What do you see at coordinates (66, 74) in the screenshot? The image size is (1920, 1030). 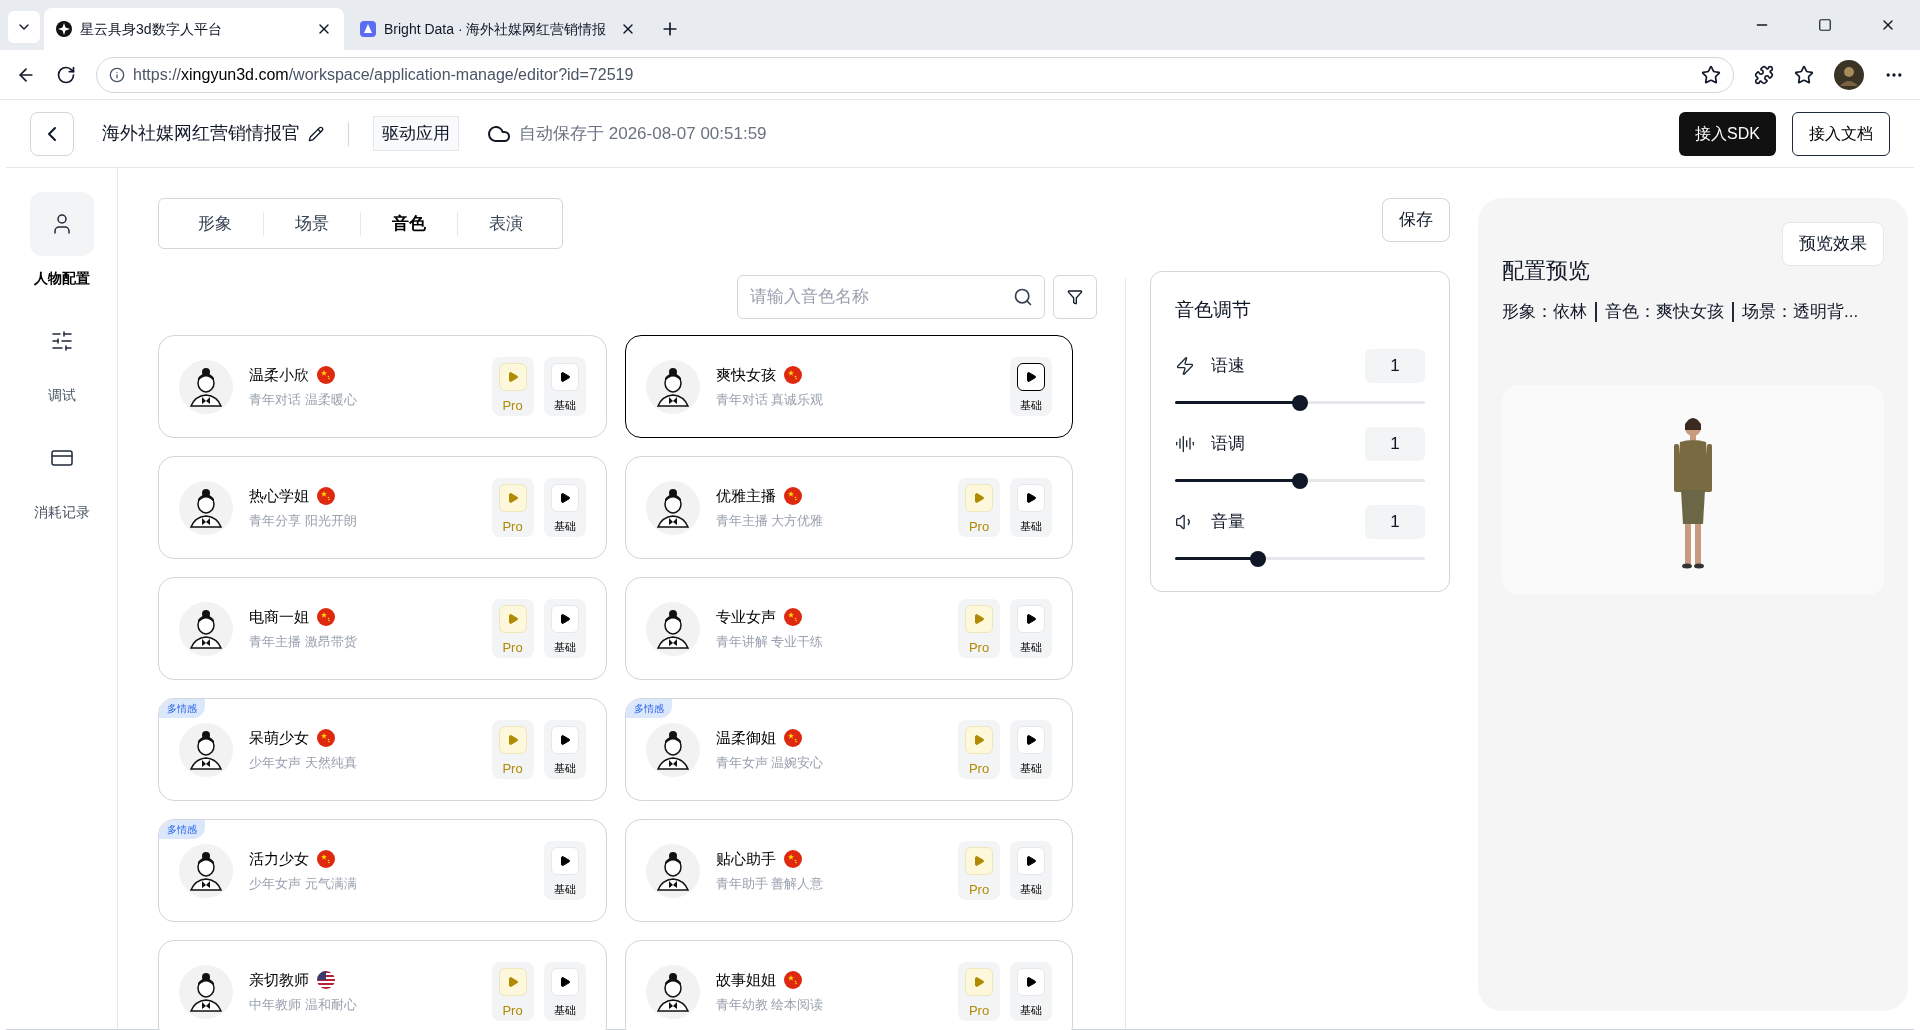 I see `refresh-icon` at bounding box center [66, 74].